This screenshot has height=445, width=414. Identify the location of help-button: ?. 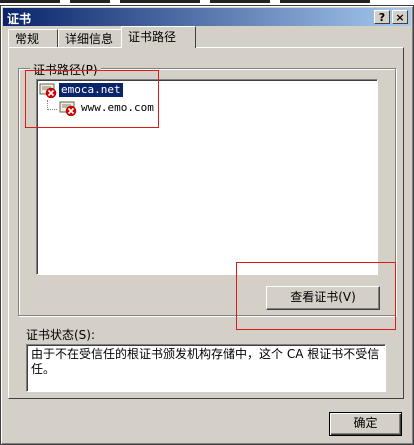
(382, 17).